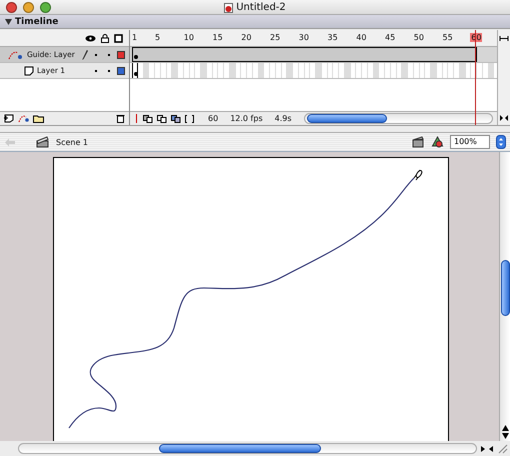 This screenshot has height=456, width=510. Describe the element at coordinates (188, 37) in the screenshot. I see `frame-number: 10` at that location.